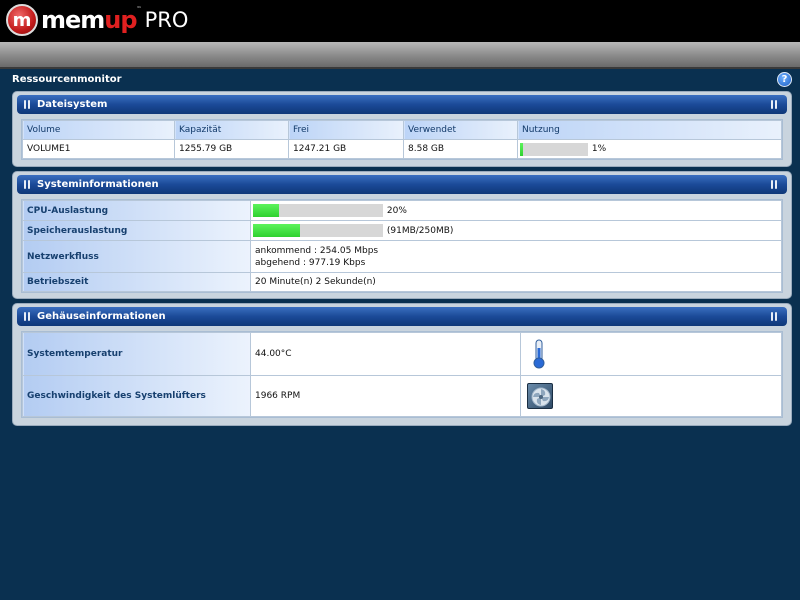 This screenshot has width=800, height=600. I want to click on network-incoming: ankommend : 254.05 Mbps, so click(317, 250).